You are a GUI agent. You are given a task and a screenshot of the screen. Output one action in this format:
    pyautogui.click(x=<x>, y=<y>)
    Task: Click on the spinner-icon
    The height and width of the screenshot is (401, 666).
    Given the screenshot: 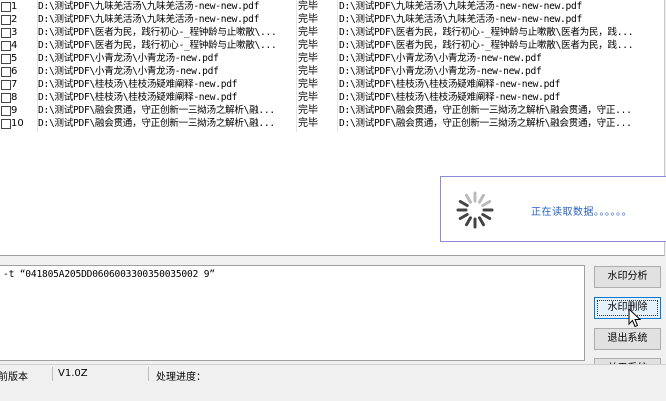 What is the action you would take?
    pyautogui.click(x=475, y=210)
    